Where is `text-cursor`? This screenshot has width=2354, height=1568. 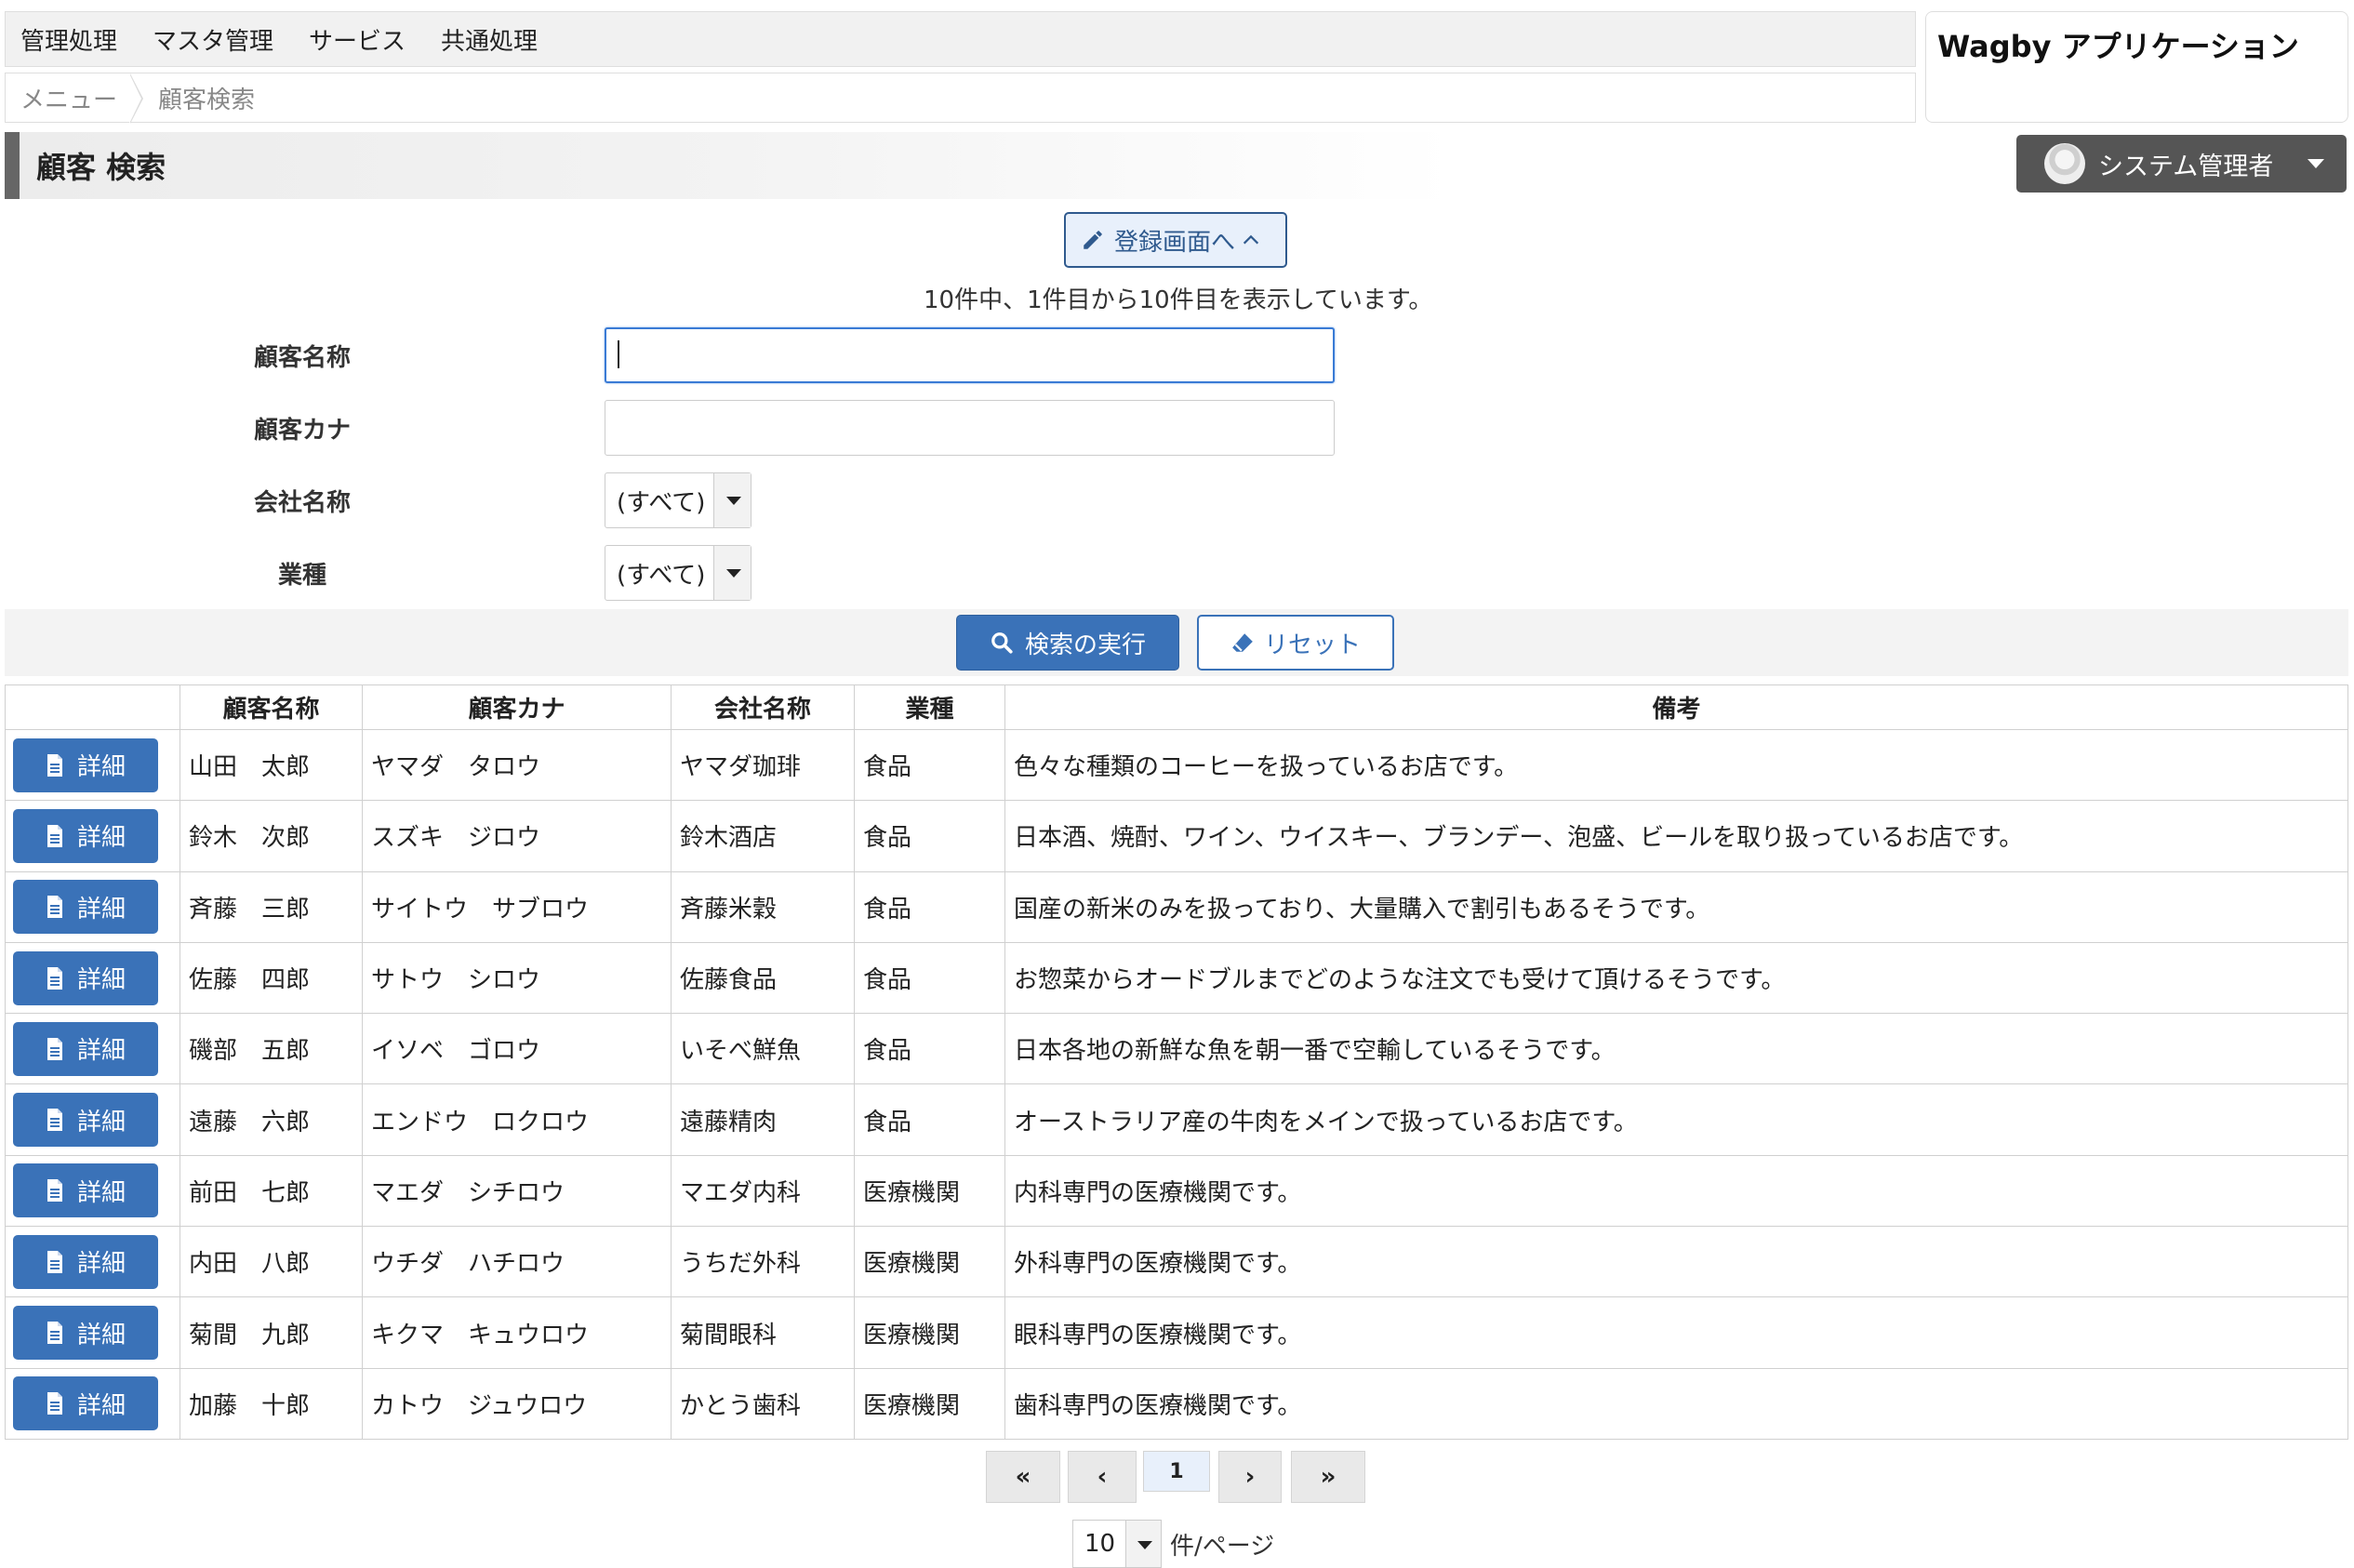
text-cursor is located at coordinates (618, 354).